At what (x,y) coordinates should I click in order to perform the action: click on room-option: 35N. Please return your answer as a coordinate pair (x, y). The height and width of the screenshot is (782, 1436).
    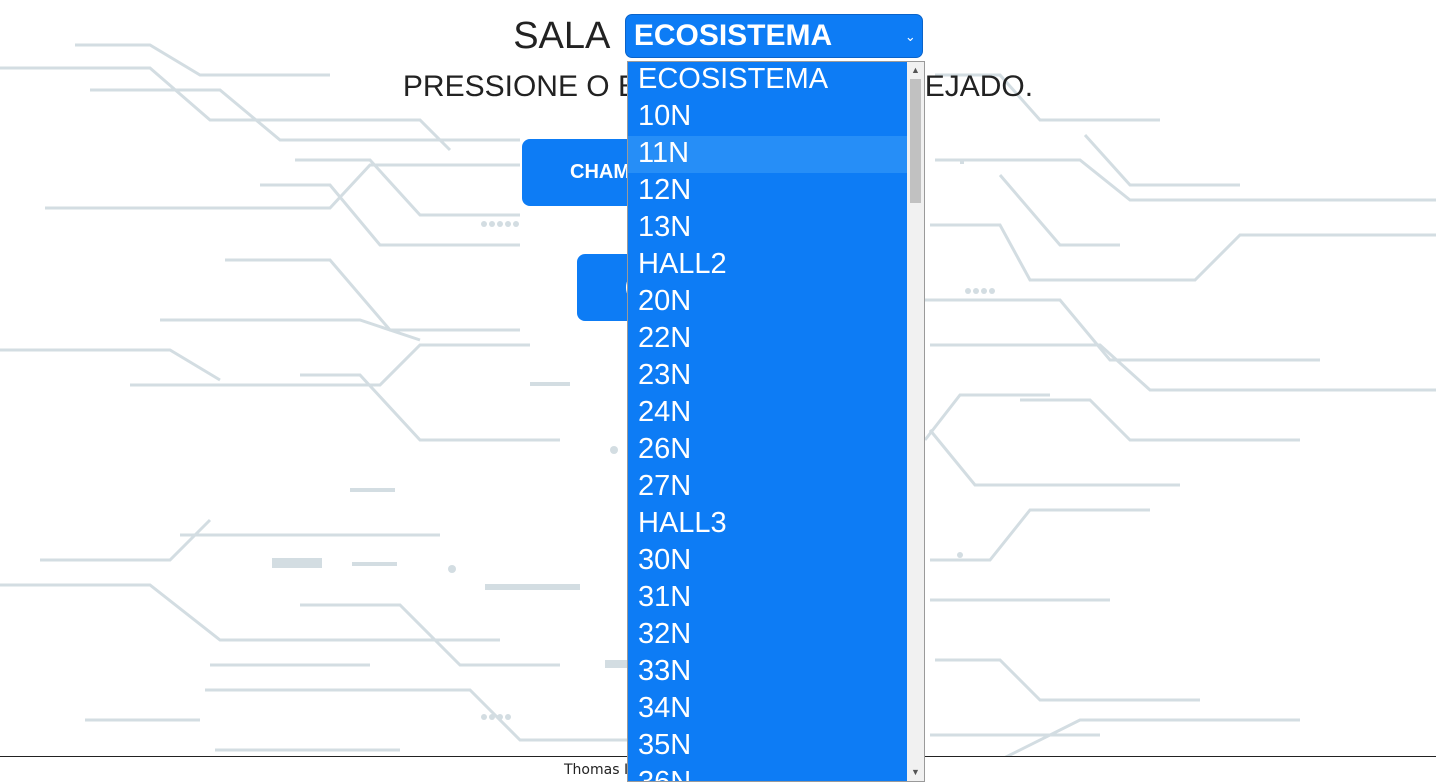
    Looking at the image, I should click on (768, 746).